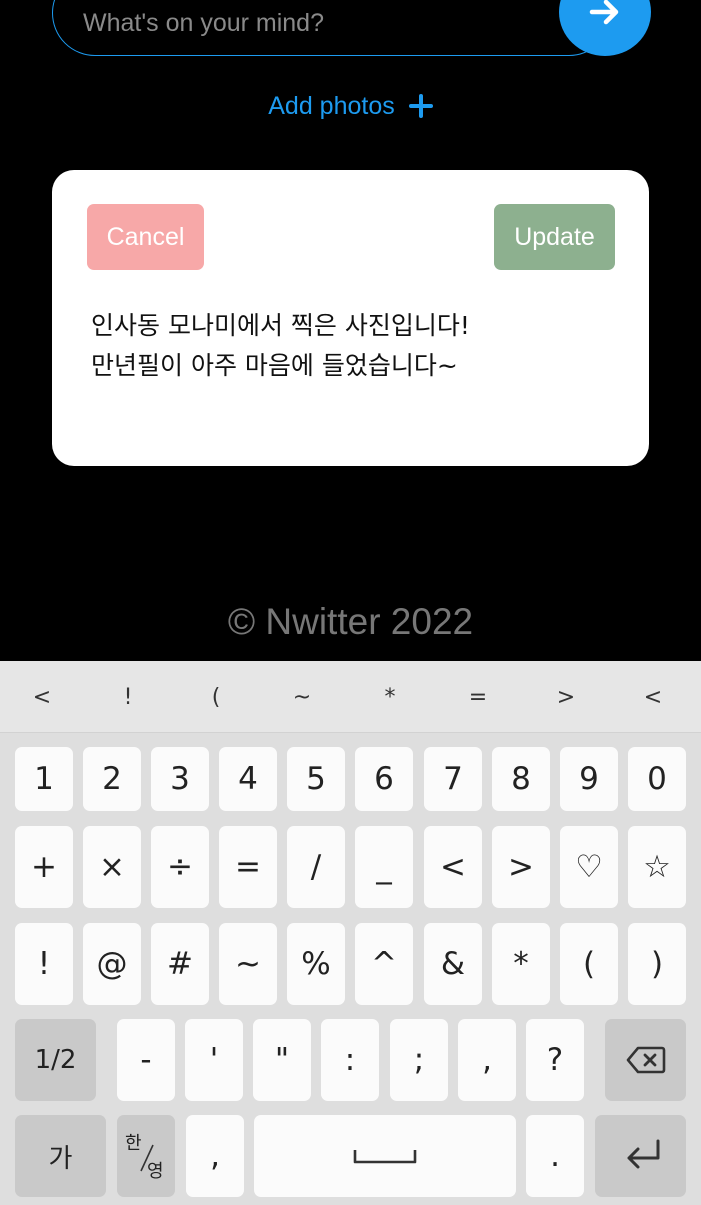 This screenshot has height=1205, width=701. Describe the element at coordinates (521, 867) in the screenshot. I see `key-row2-7: >` at that location.